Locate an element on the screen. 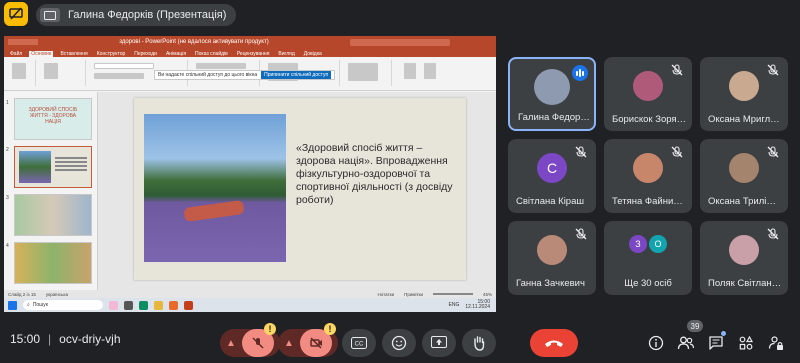 The width and height of the screenshot is (800, 363). explorer-app-icon is located at coordinates (158, 305).